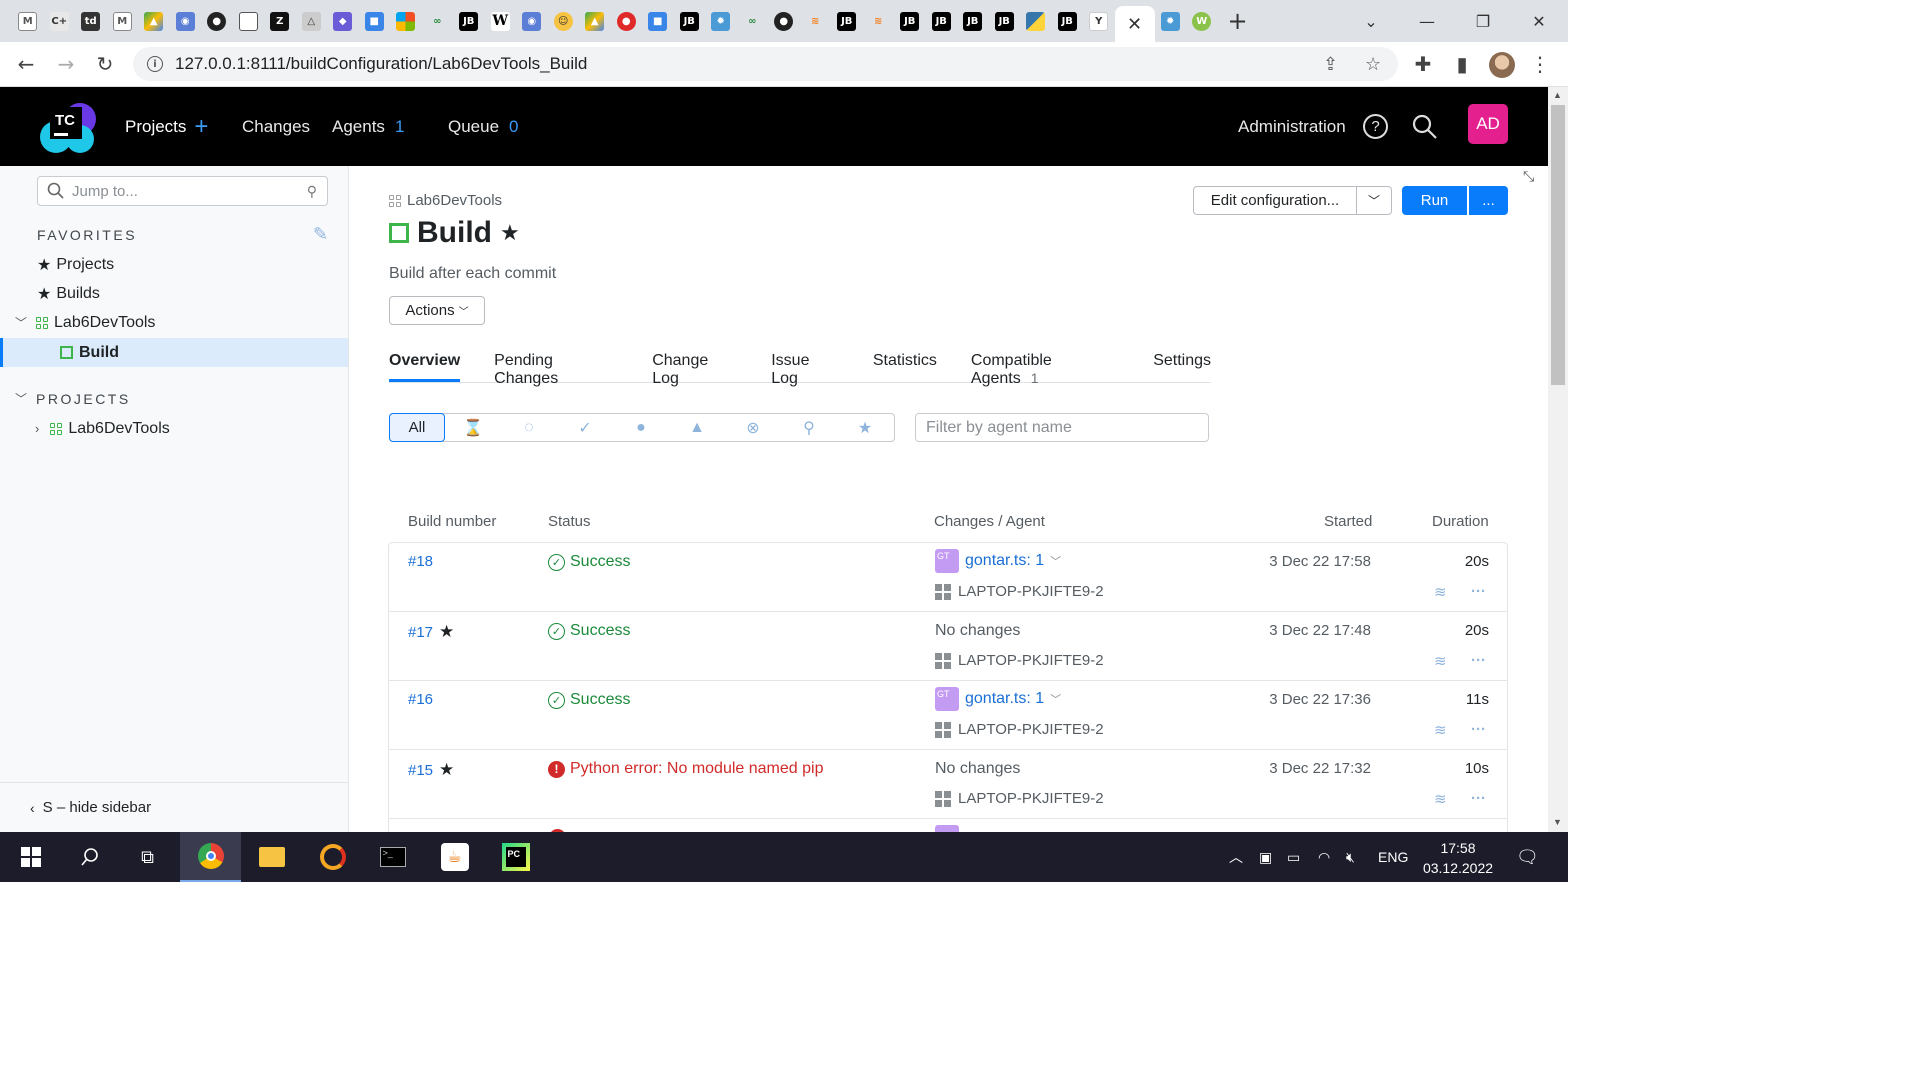 The width and height of the screenshot is (1920, 1080). What do you see at coordinates (721, 21) in the screenshot?
I see `tab-i: ✹` at bounding box center [721, 21].